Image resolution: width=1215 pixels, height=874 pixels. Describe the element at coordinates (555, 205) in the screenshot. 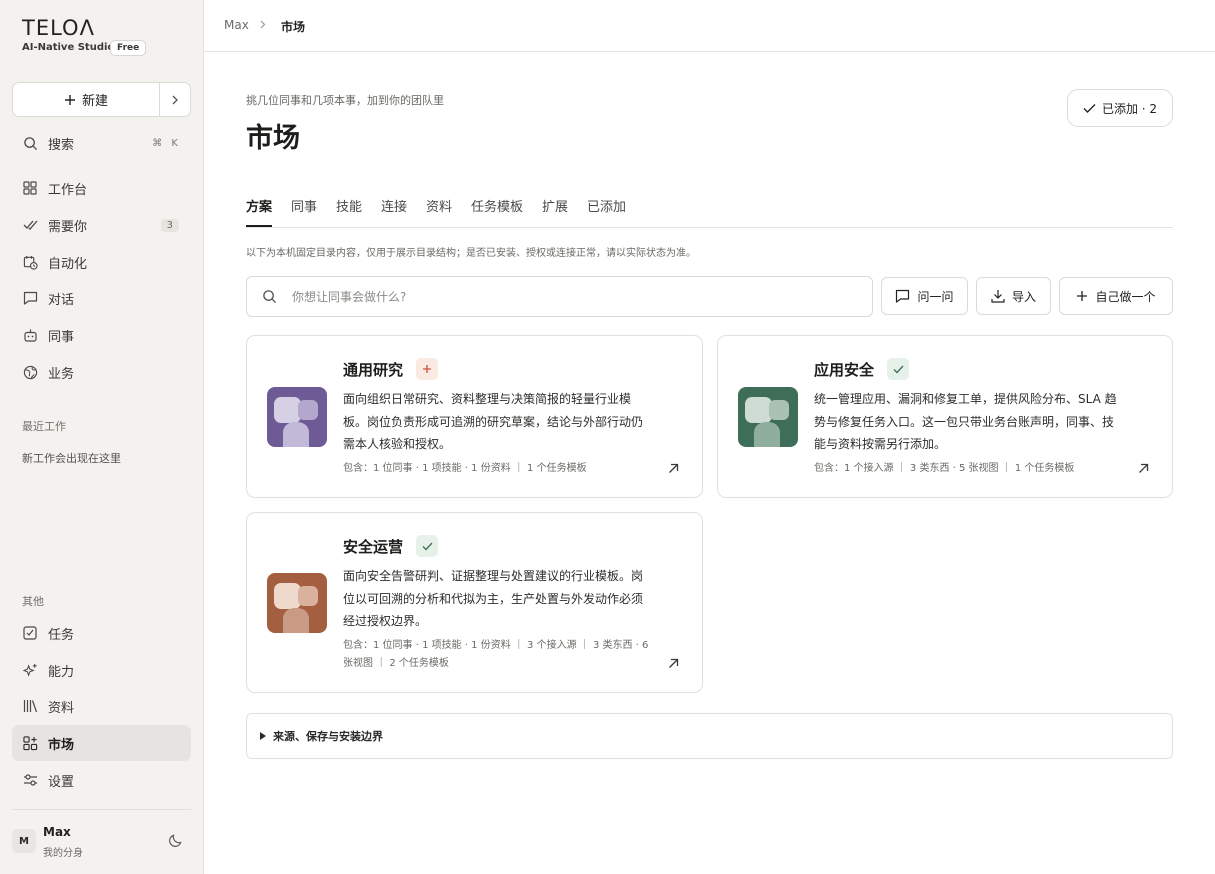

I see `tab-extensions: 扩展` at that location.